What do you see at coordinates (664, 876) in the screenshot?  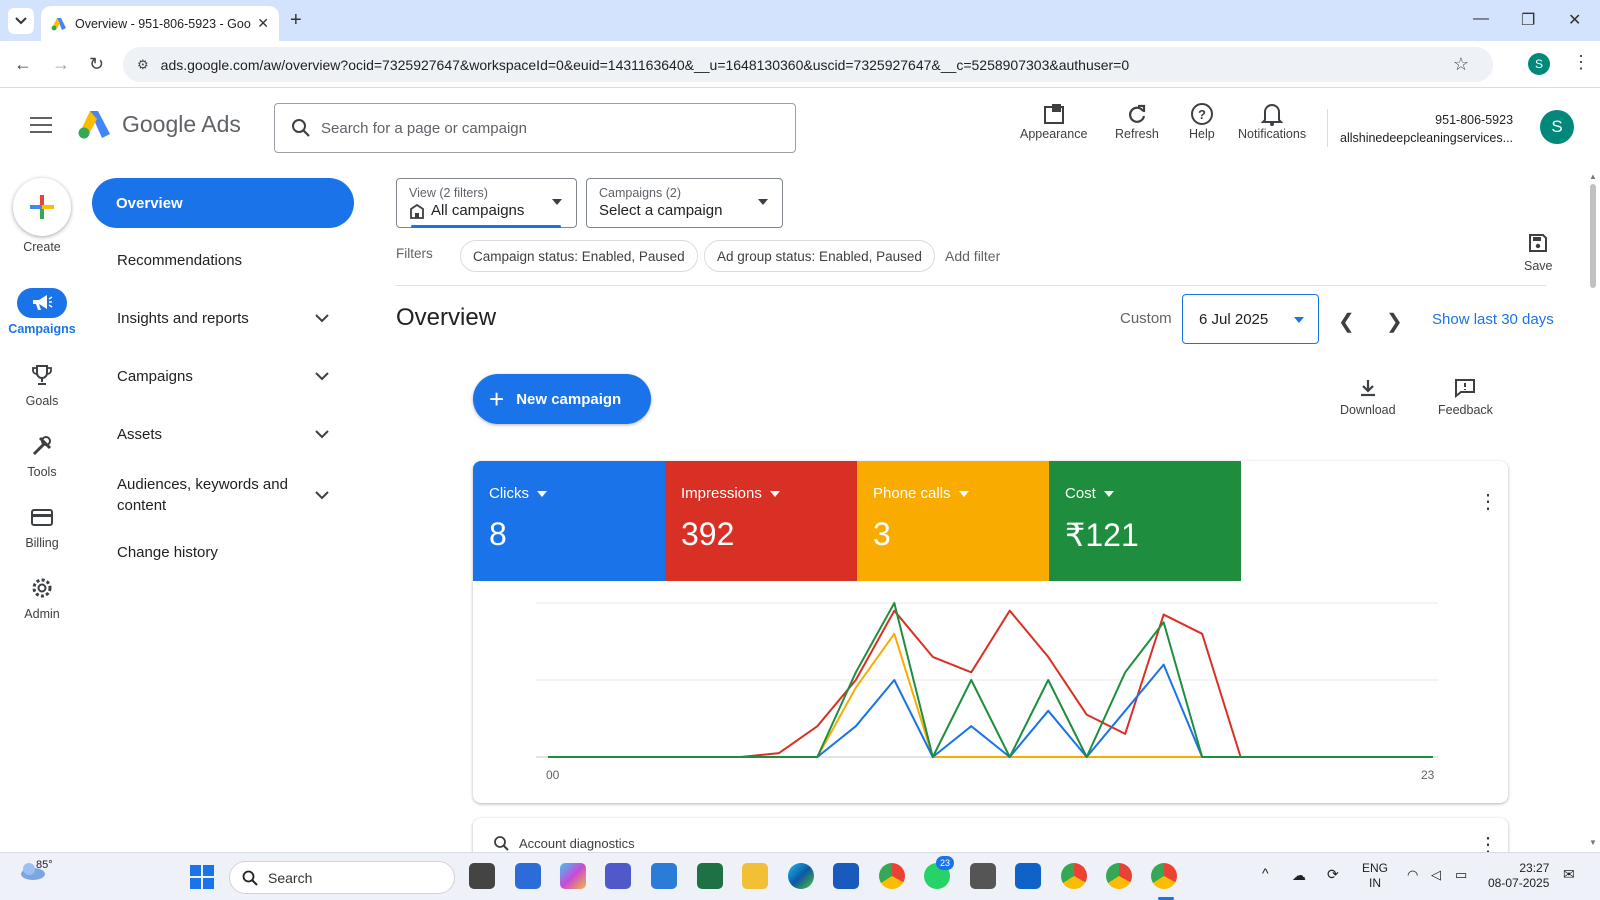 I see `myhp-icon` at bounding box center [664, 876].